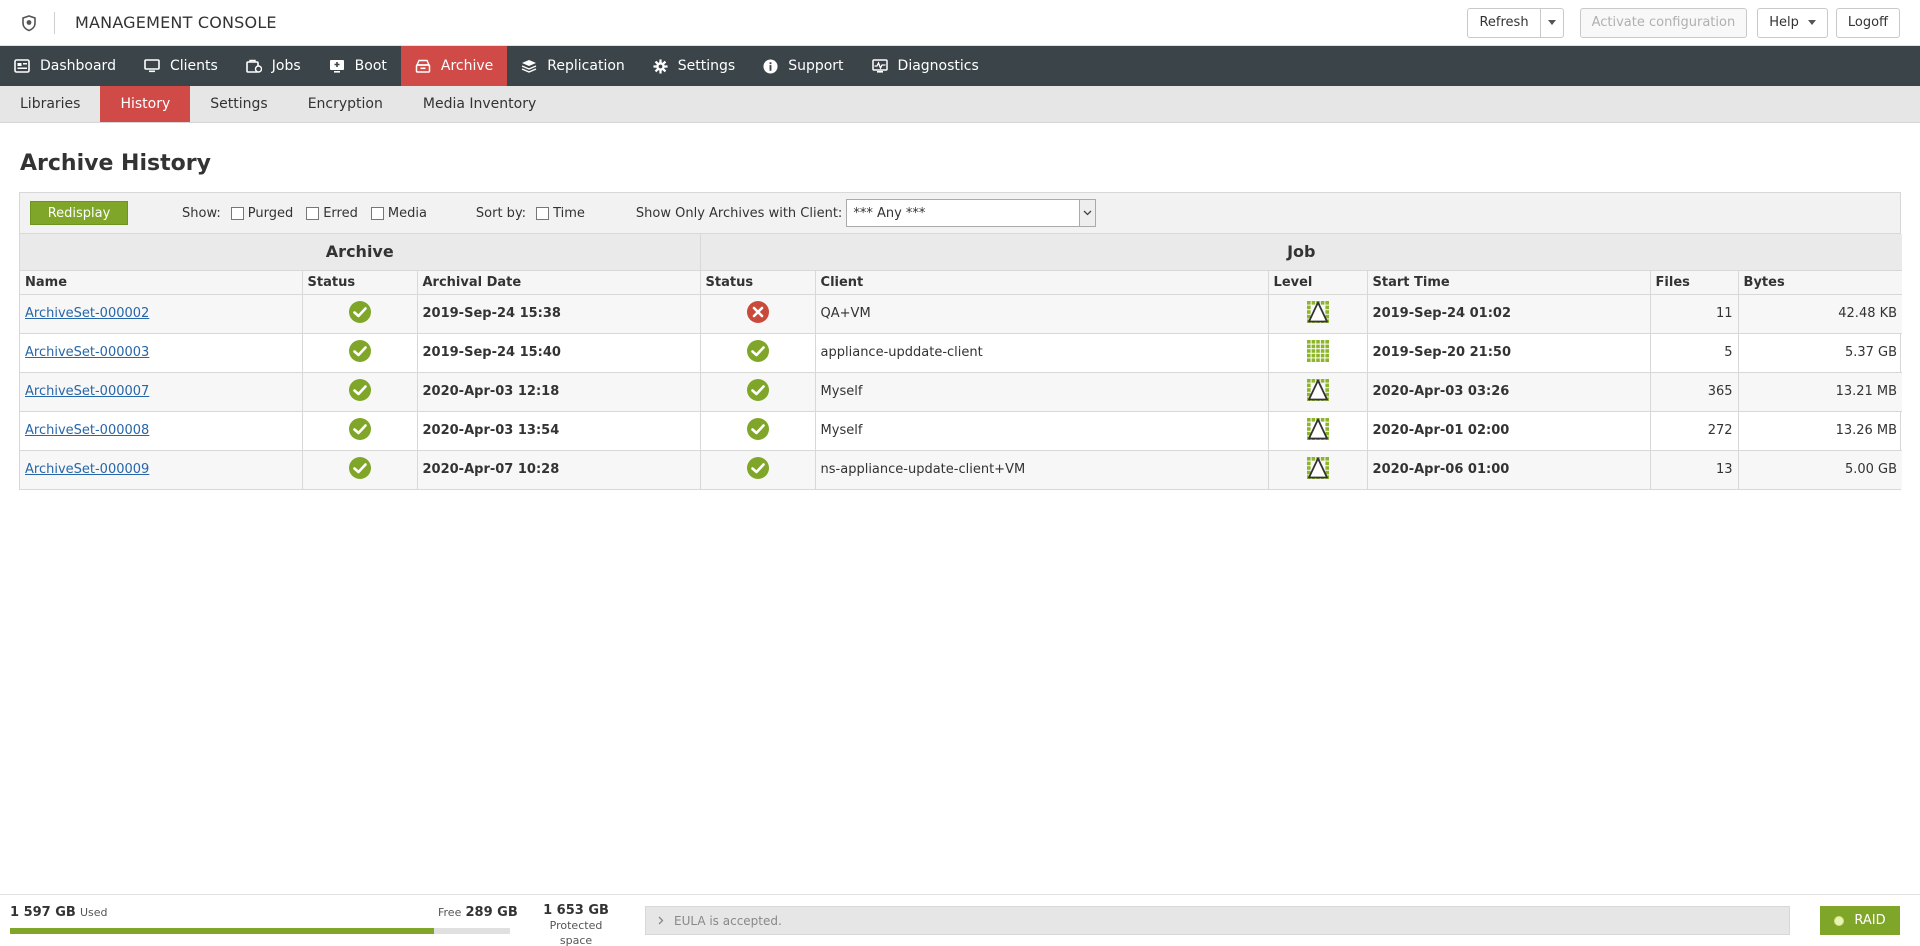 The width and height of the screenshot is (1920, 946). I want to click on purged-checkbox: Purged, so click(262, 213).